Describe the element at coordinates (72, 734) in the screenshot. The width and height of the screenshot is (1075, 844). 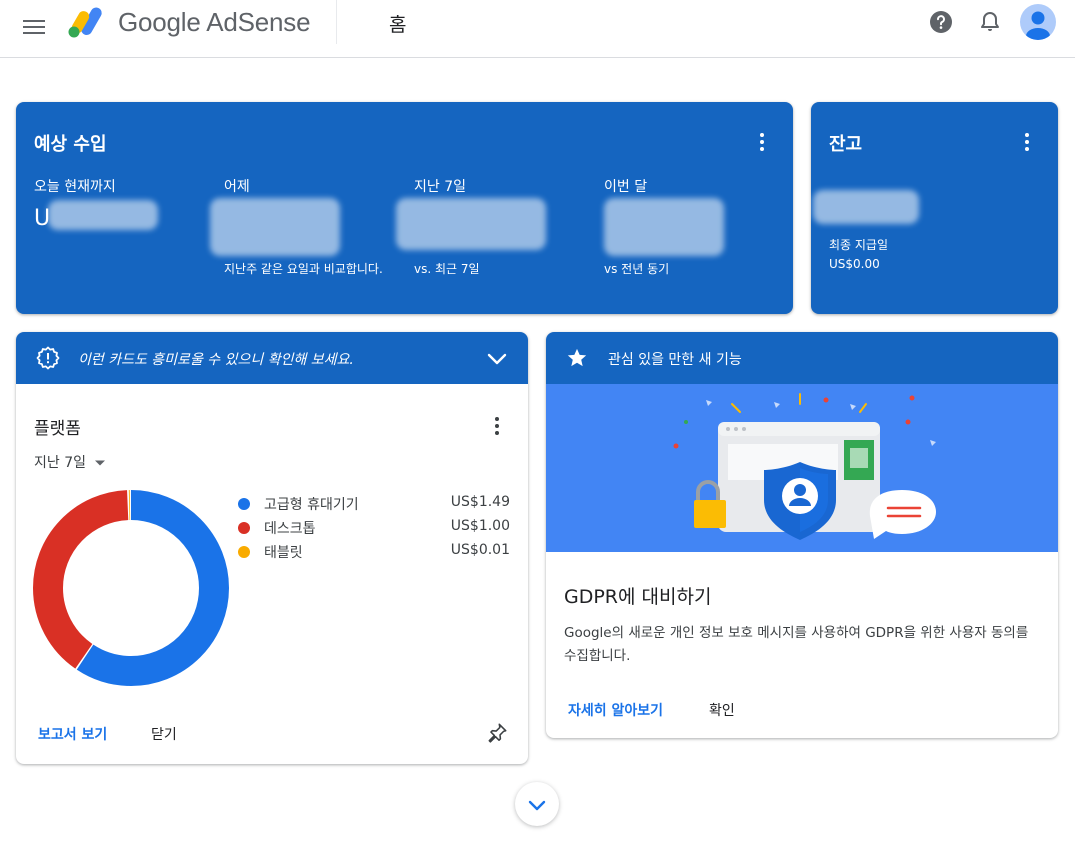
I see `view-report-button: 보고서 보기` at that location.